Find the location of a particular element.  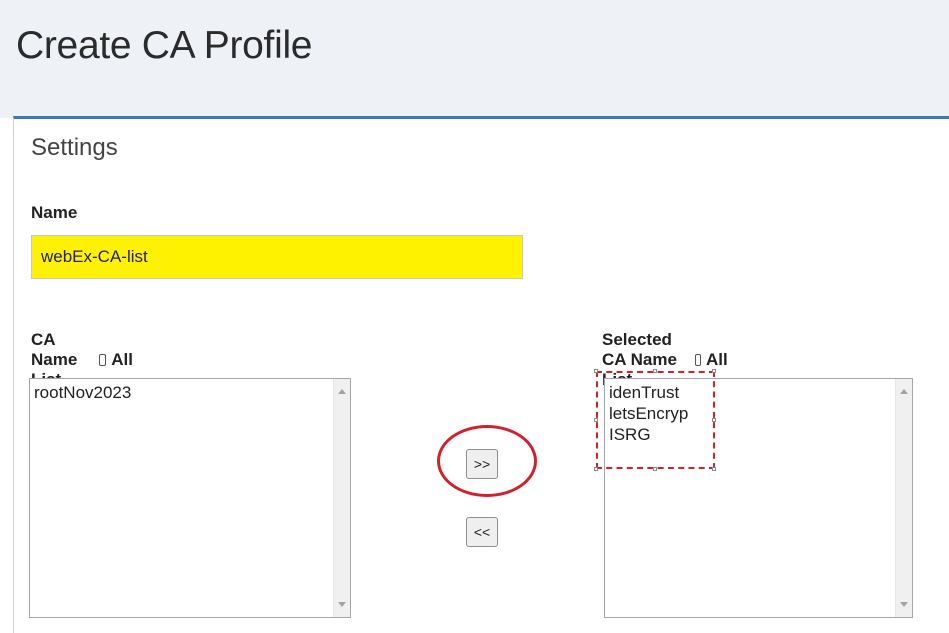

selected-all-checkbox is located at coordinates (697, 360).